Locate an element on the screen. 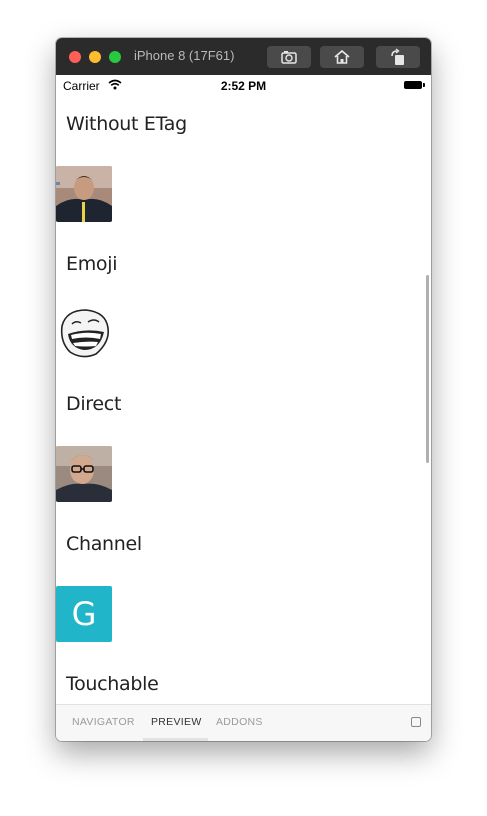 This screenshot has height=816, width=487. tab-navigator: NAVIGATOR is located at coordinates (103, 722).